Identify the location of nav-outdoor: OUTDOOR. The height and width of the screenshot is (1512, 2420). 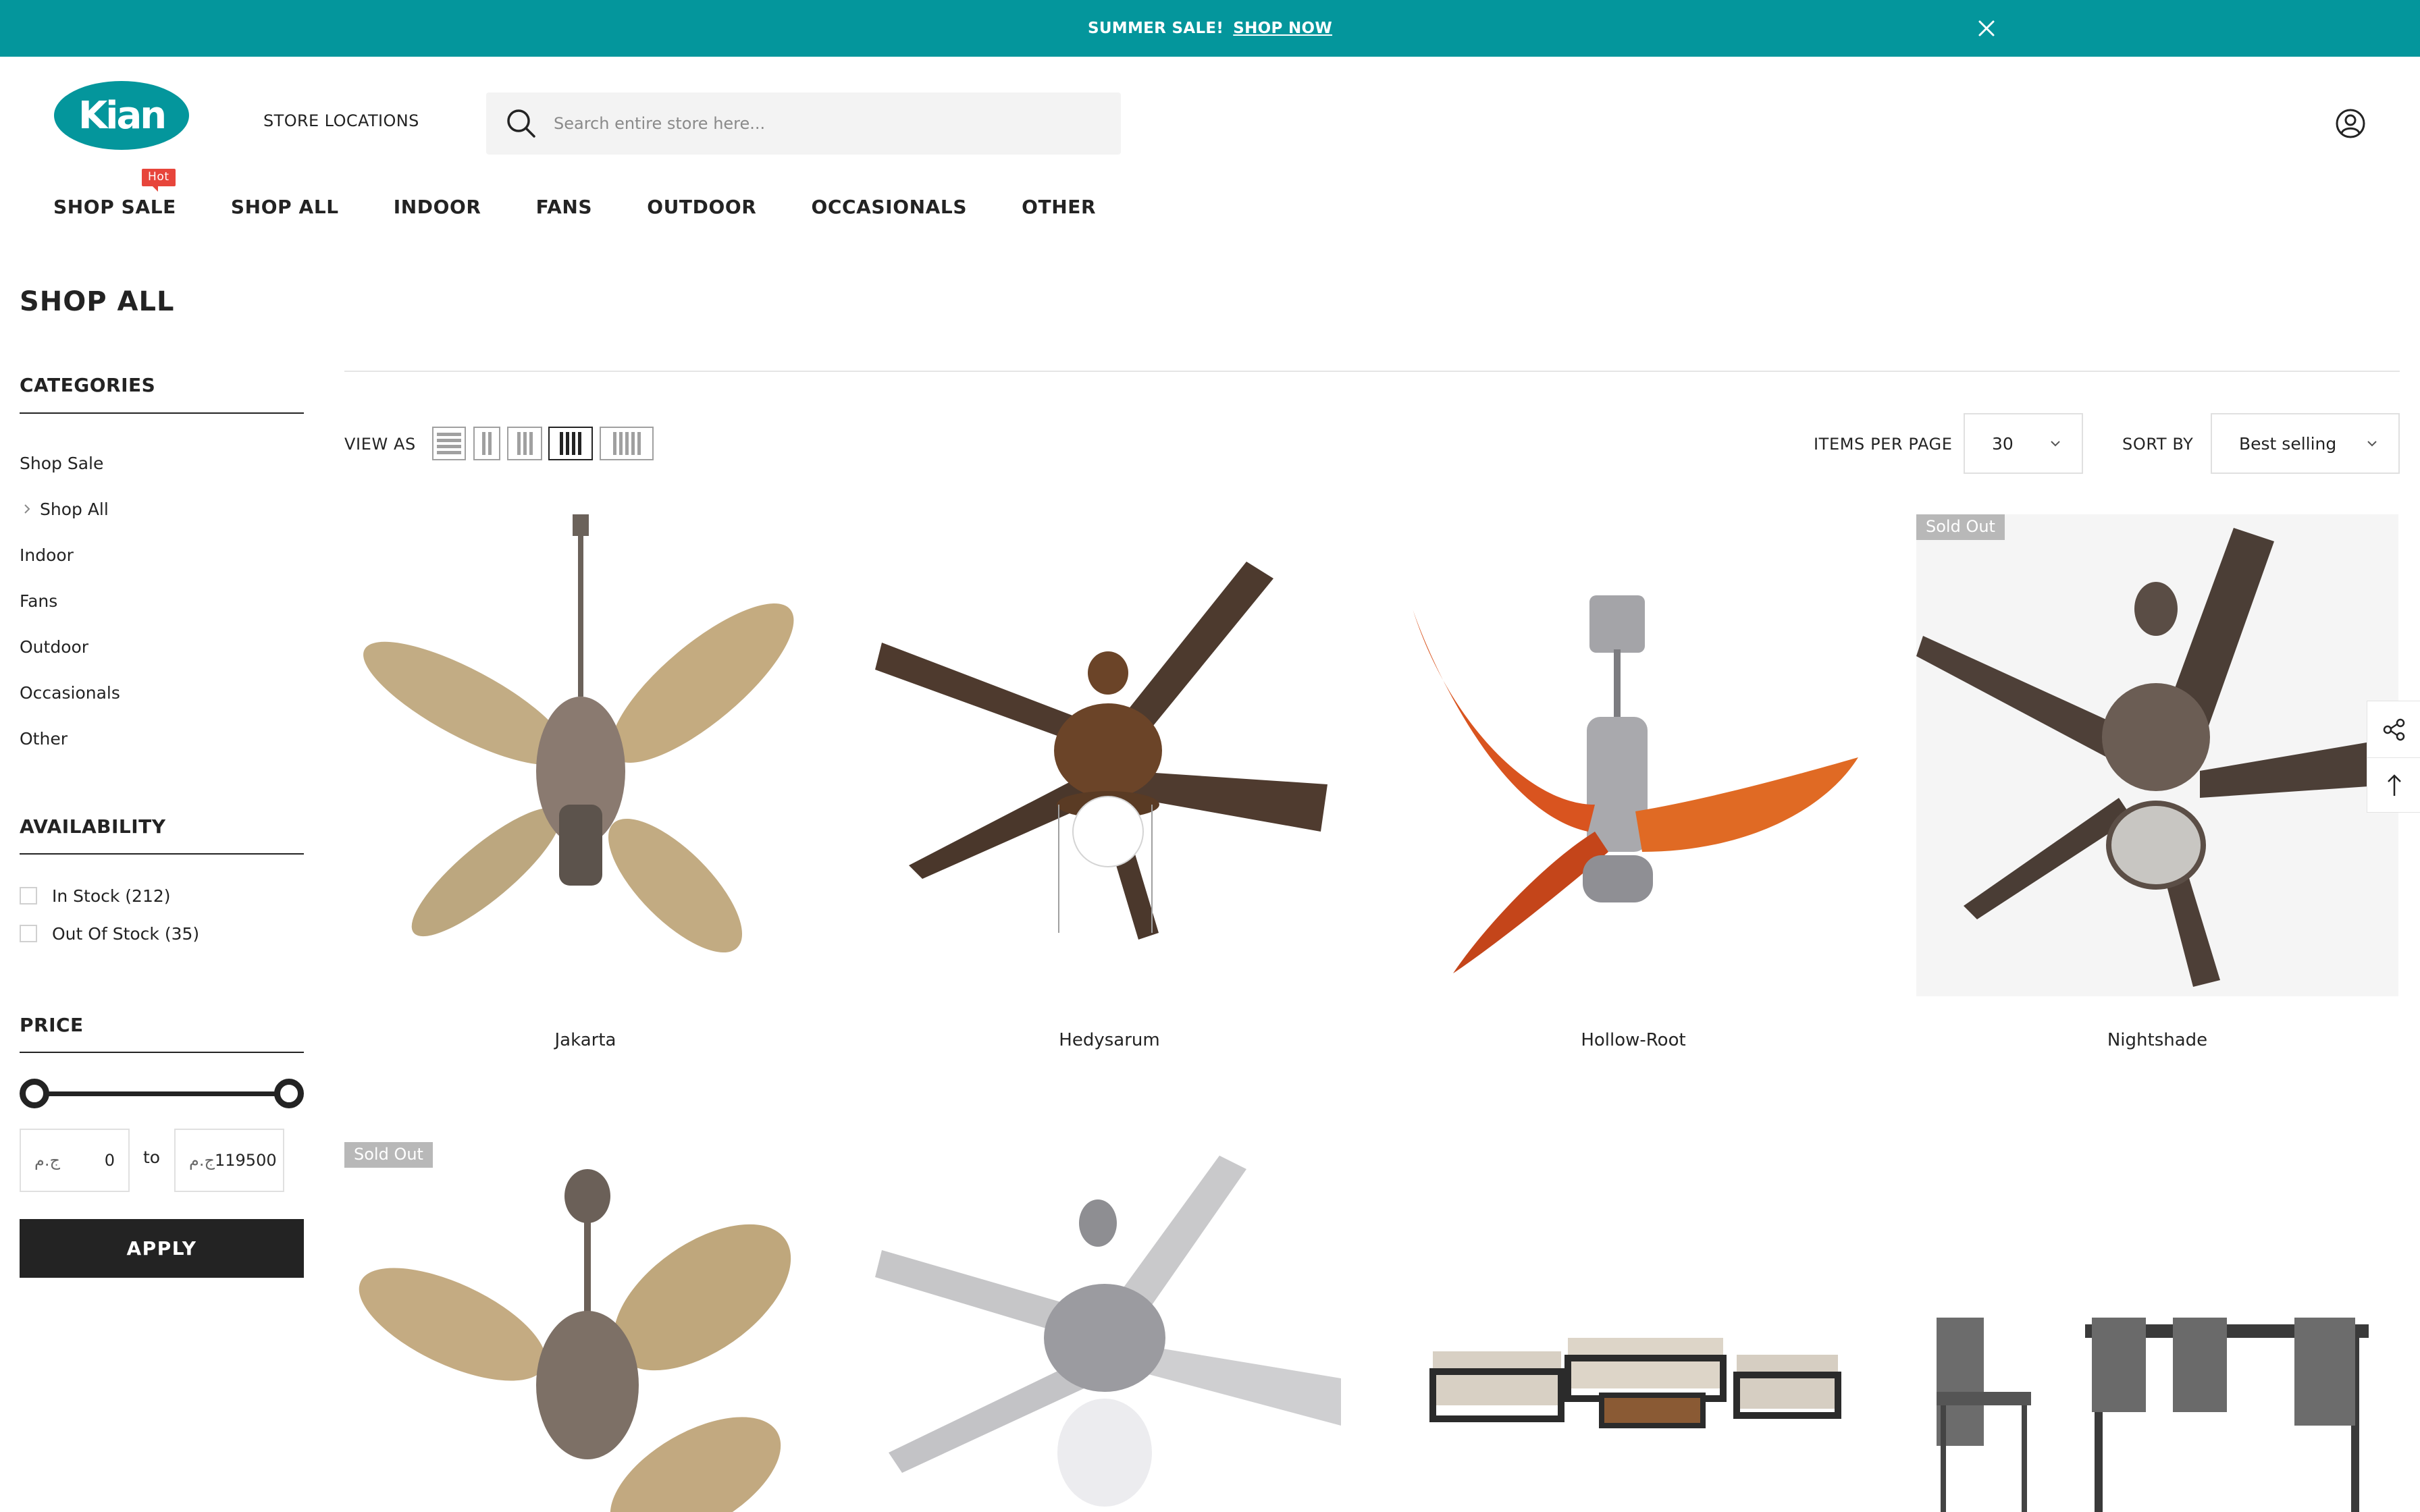
(701, 207).